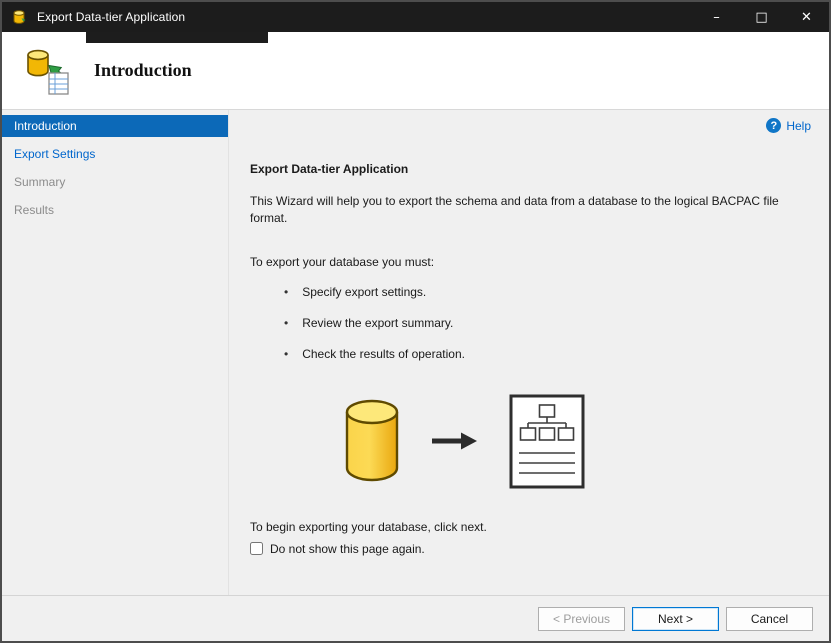  I want to click on list-item: • Specify export settings., so click(531, 292).